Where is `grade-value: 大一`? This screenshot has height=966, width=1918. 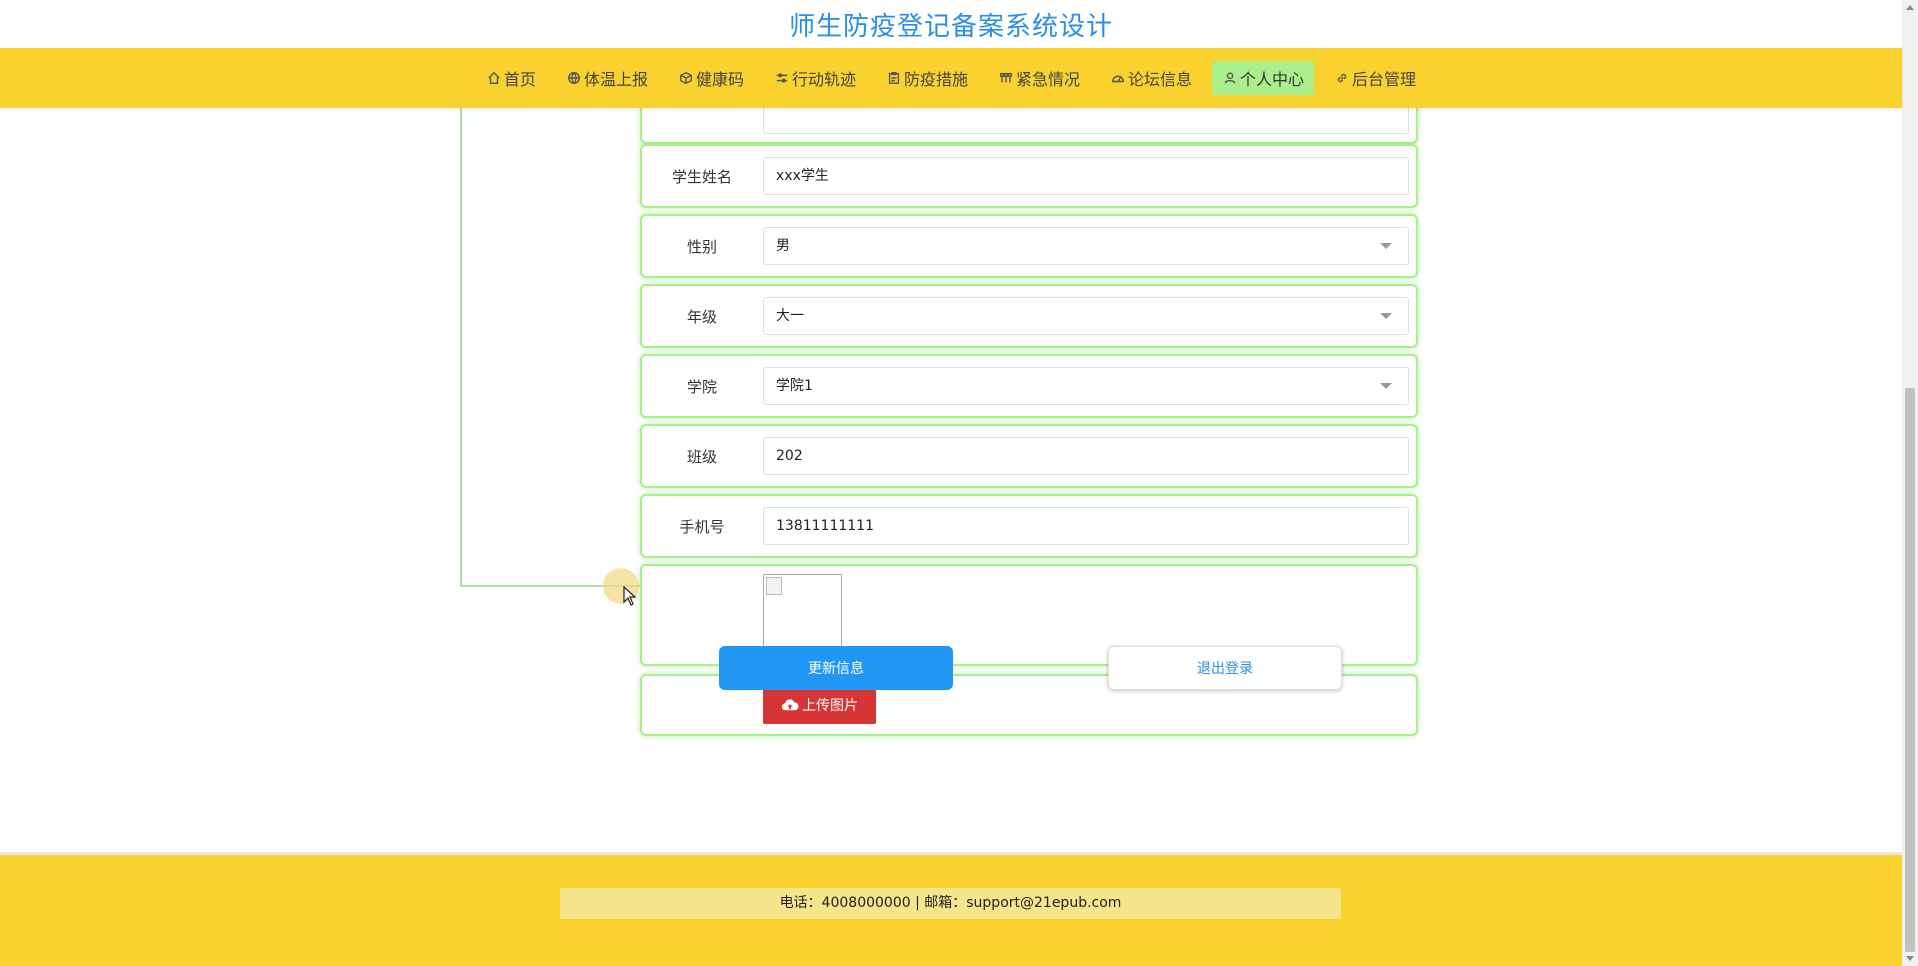
grade-value: 大一 is located at coordinates (790, 316).